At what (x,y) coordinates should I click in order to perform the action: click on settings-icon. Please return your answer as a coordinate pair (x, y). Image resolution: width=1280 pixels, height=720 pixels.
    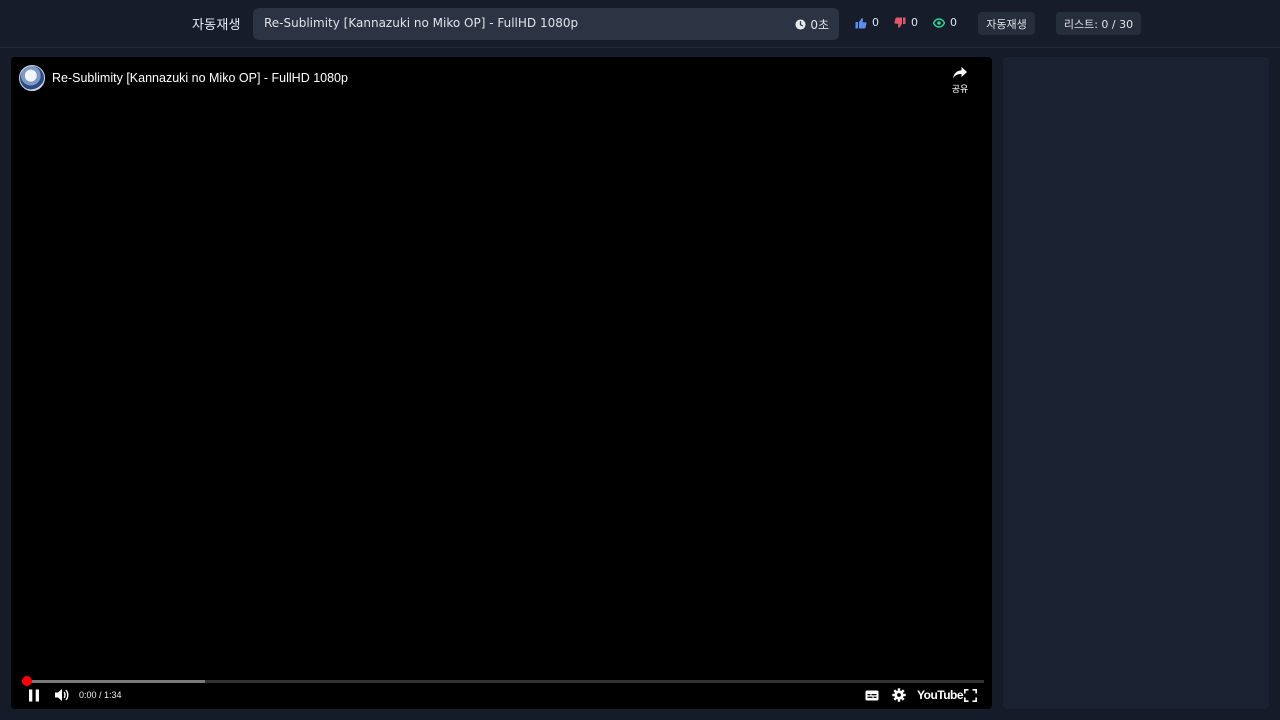
    Looking at the image, I should click on (899, 695).